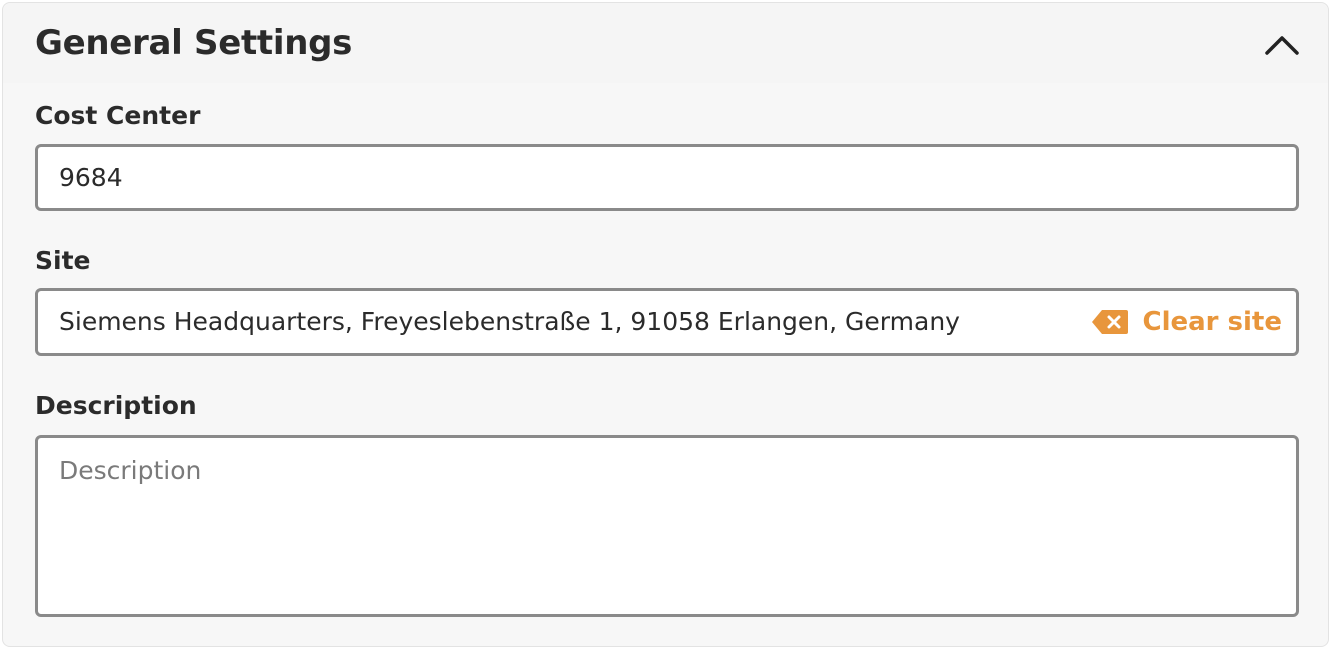  Describe the element at coordinates (194, 43) in the screenshot. I see `panel-title: General Settings` at that location.